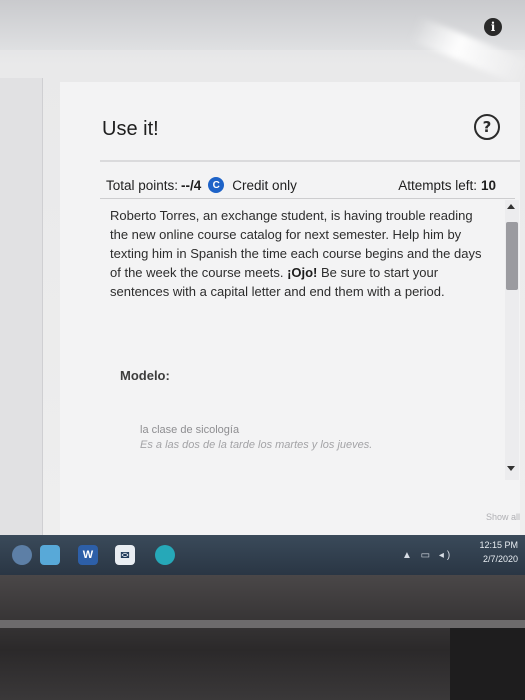 This screenshot has height=700, width=525. What do you see at coordinates (216, 185) in the screenshot?
I see `credit-badge-icon: C` at bounding box center [216, 185].